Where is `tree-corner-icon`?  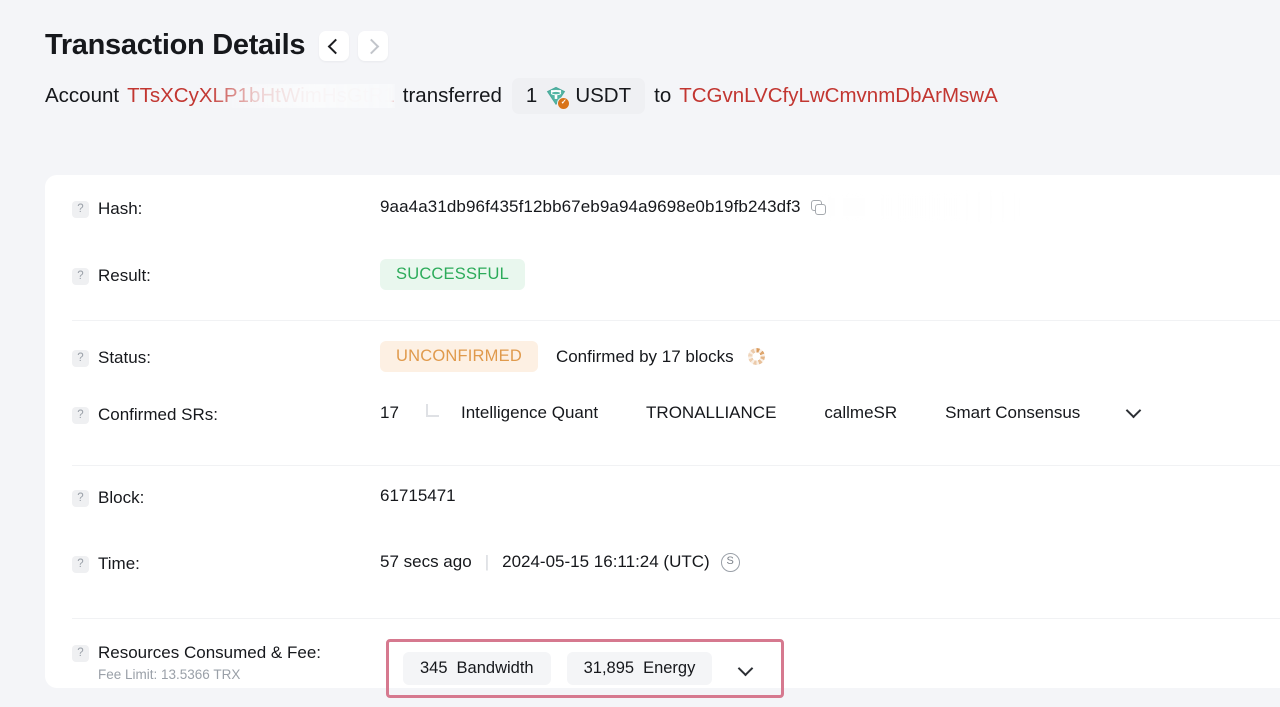 tree-corner-icon is located at coordinates (432, 410).